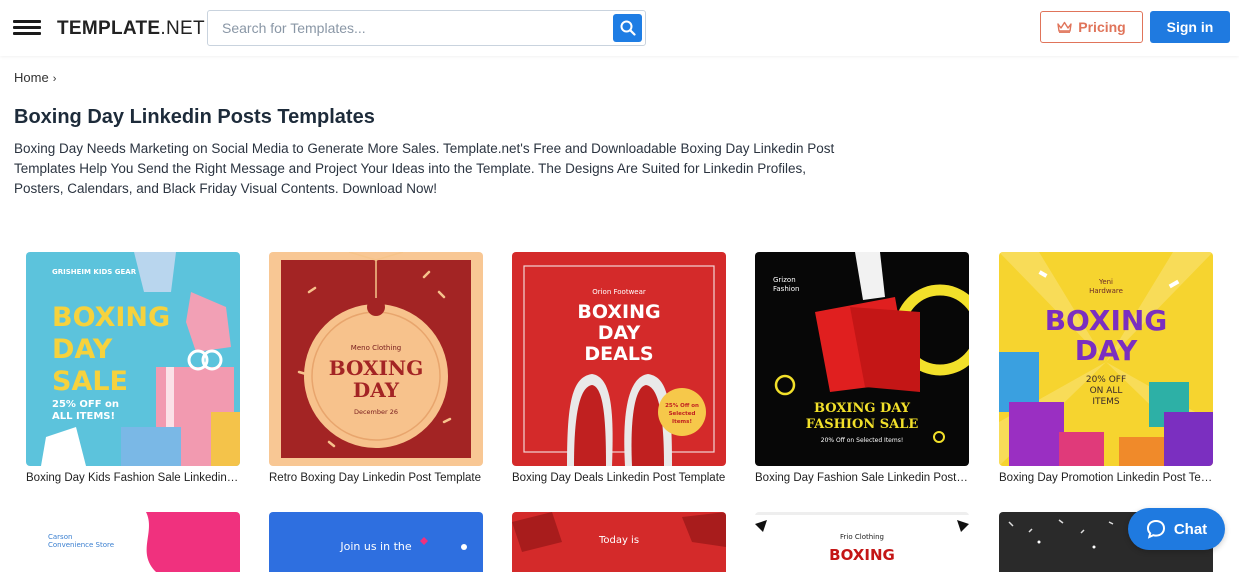 The width and height of the screenshot is (1239, 572). I want to click on card-badge-3: Items!, so click(682, 422).